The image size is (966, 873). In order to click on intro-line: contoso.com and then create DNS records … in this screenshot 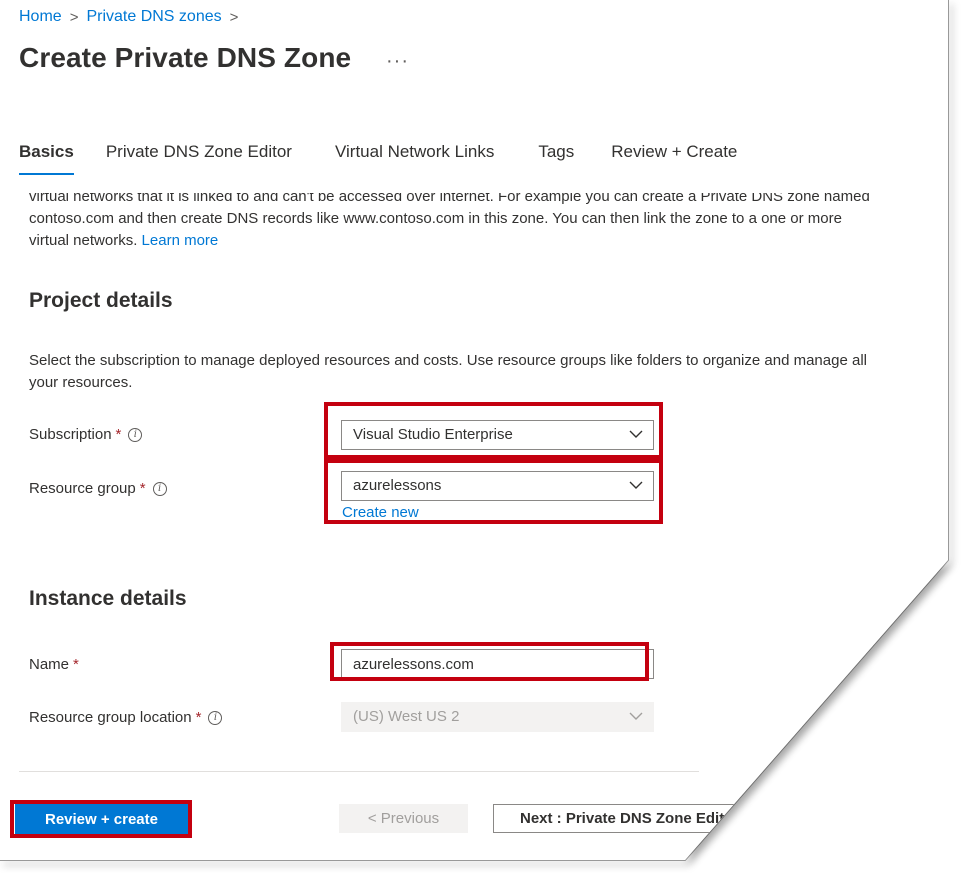, I will do `click(435, 218)`.